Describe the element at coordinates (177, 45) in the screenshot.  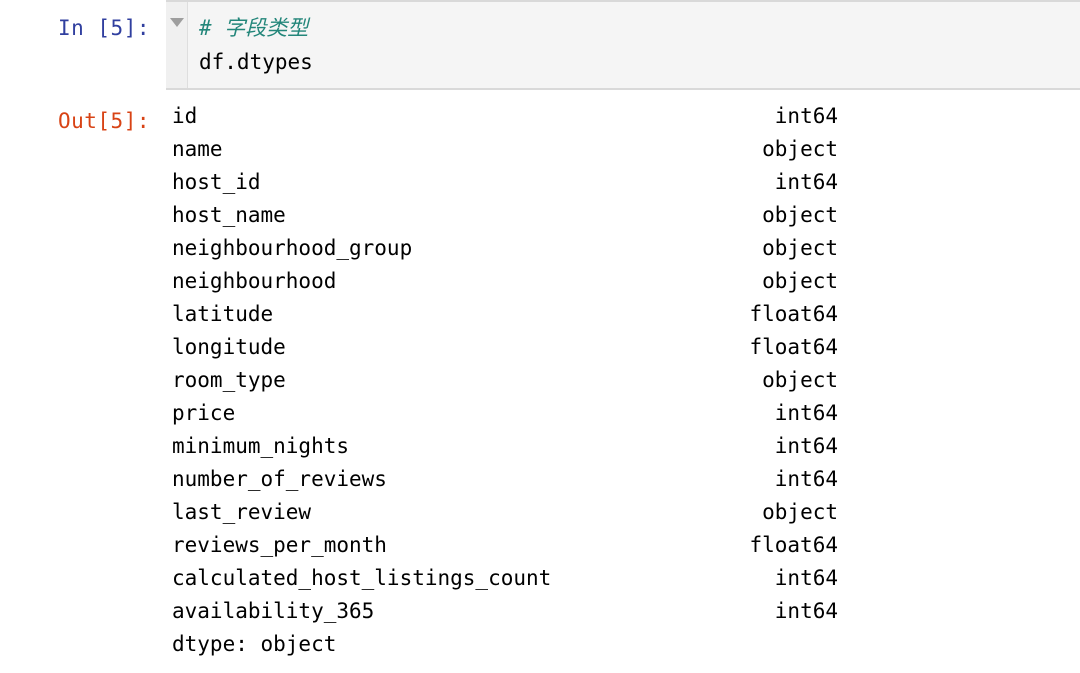
I see `collapse-gutter` at that location.